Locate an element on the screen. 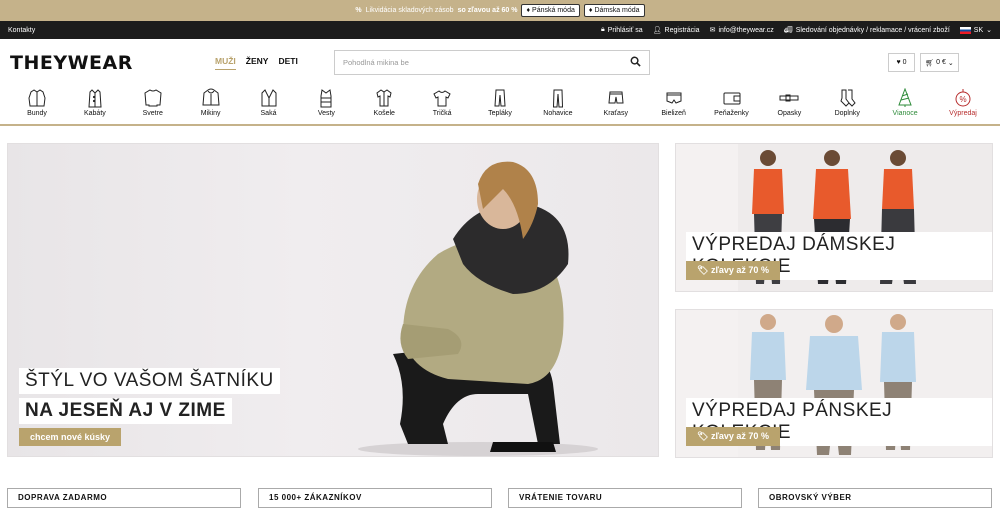 This screenshot has height=508, width=1000. wishlist-count: 0 is located at coordinates (904, 62).